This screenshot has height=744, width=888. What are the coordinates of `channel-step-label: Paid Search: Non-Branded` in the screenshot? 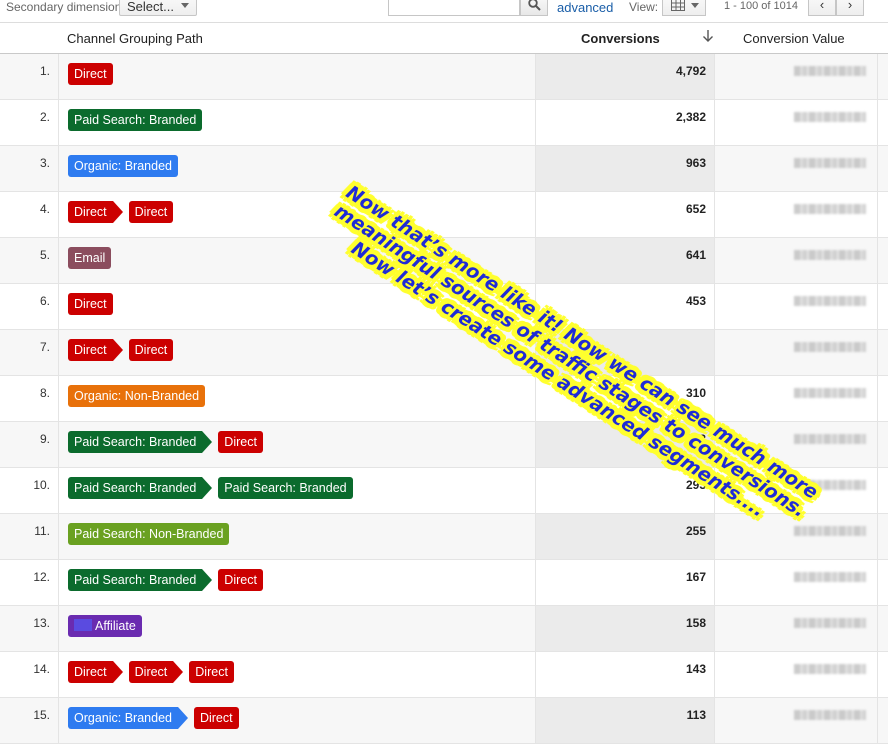 It's located at (149, 534).